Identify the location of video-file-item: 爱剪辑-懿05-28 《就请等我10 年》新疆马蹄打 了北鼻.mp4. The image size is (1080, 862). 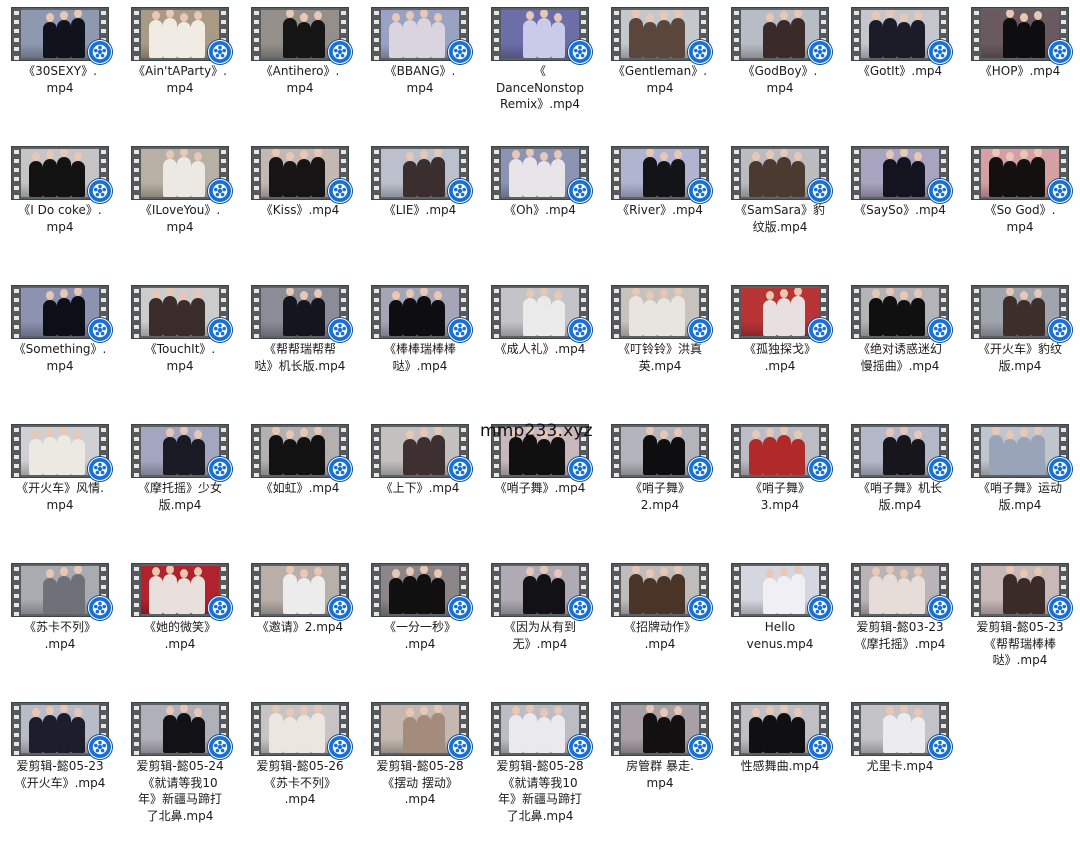
(540, 760).